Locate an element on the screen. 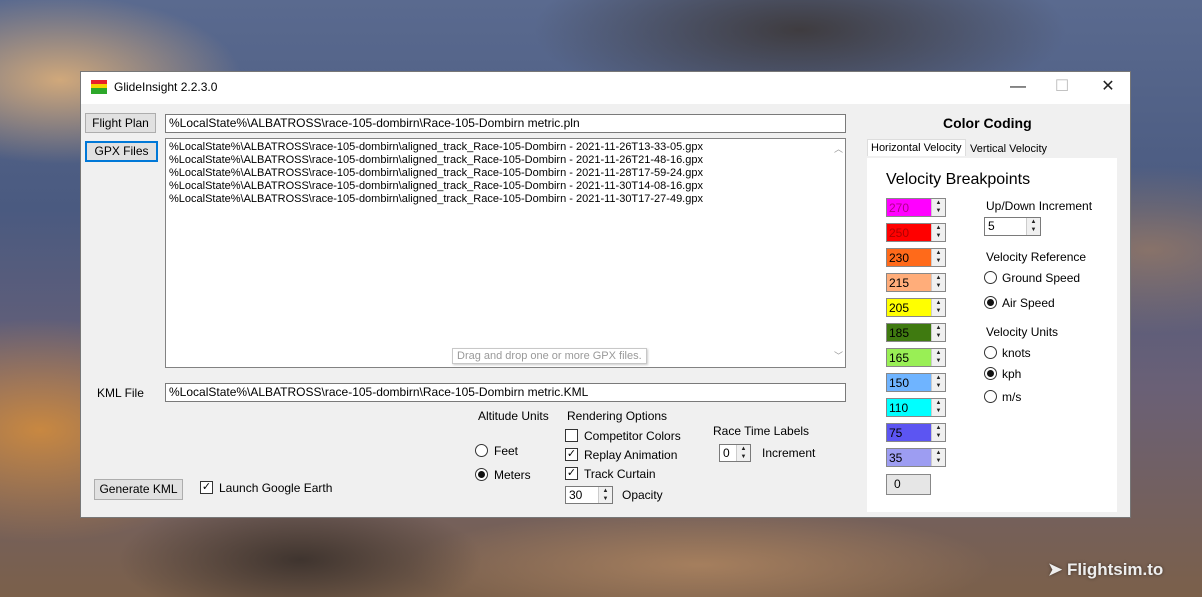 The image size is (1202, 597). updown-spin-icon: ▲ ▼ is located at coordinates (1033, 226).